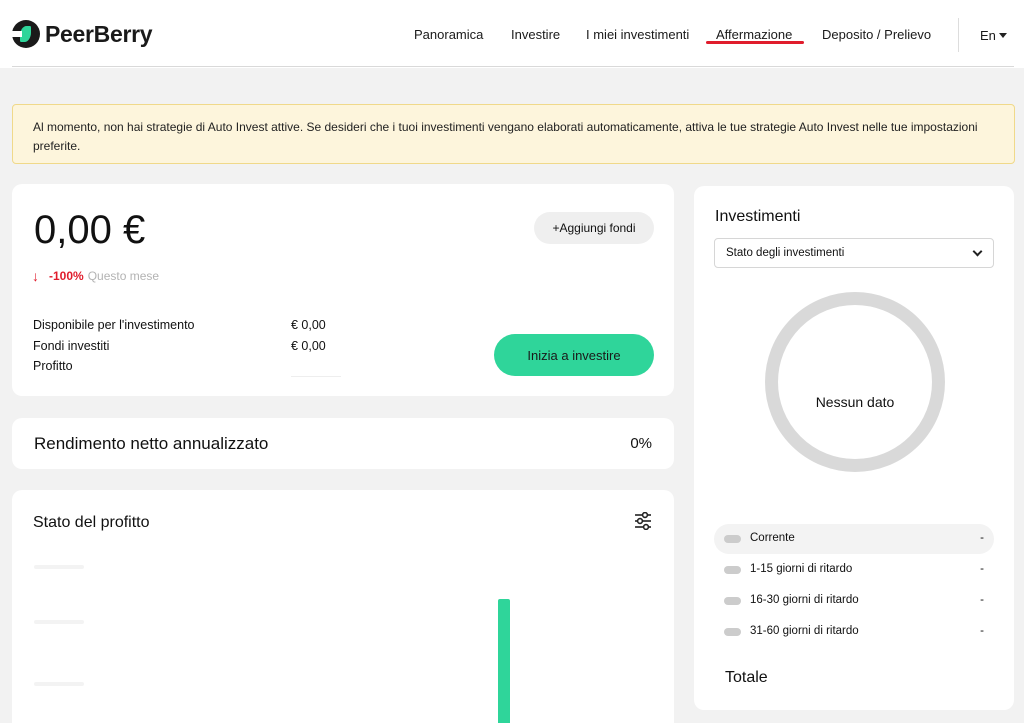 The height and width of the screenshot is (723, 1024). Describe the element at coordinates (1003, 35) in the screenshot. I see `caret-down-icon` at that location.